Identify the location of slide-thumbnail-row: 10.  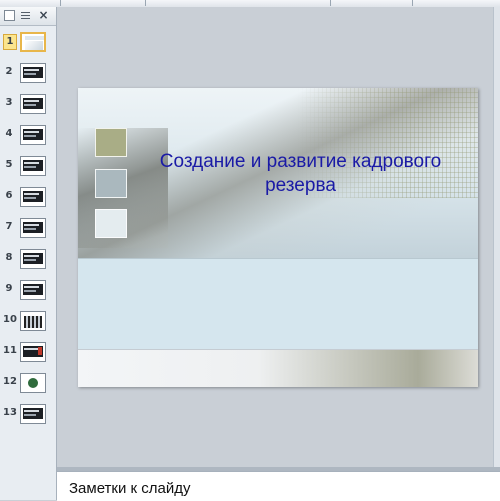
(28, 321).